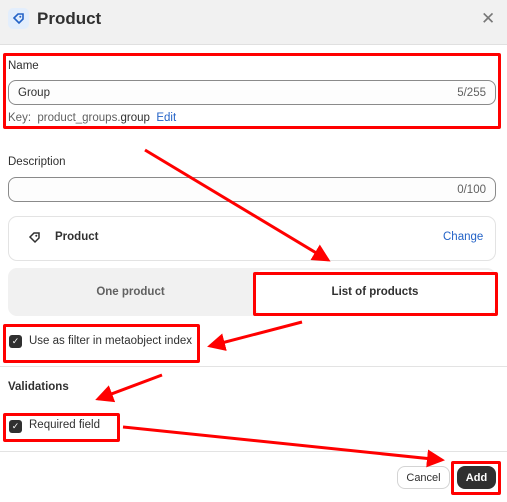 The width and height of the screenshot is (507, 502). Describe the element at coordinates (252, 91) in the screenshot. I see `annotation-box-name` at that location.